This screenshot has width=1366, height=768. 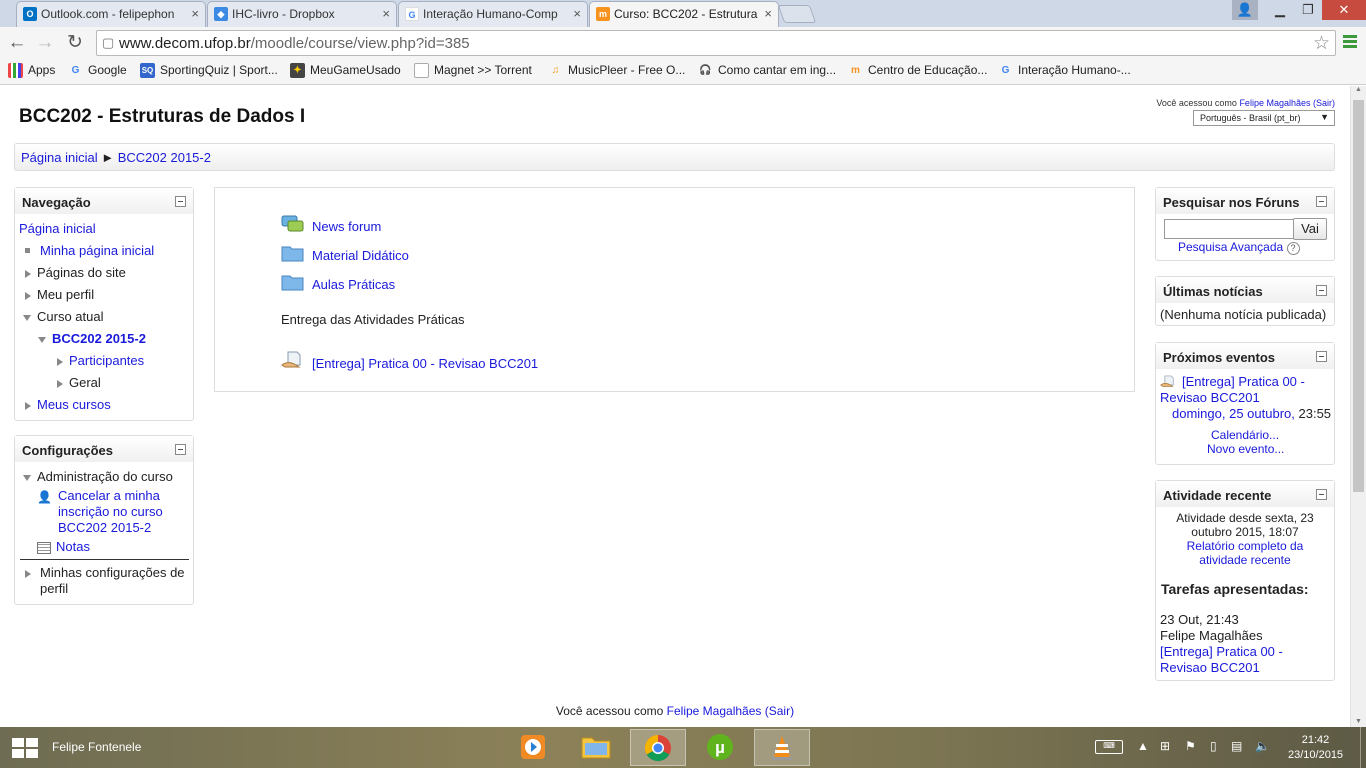 I want to click on logout-link: (Sair), so click(x=1324, y=103).